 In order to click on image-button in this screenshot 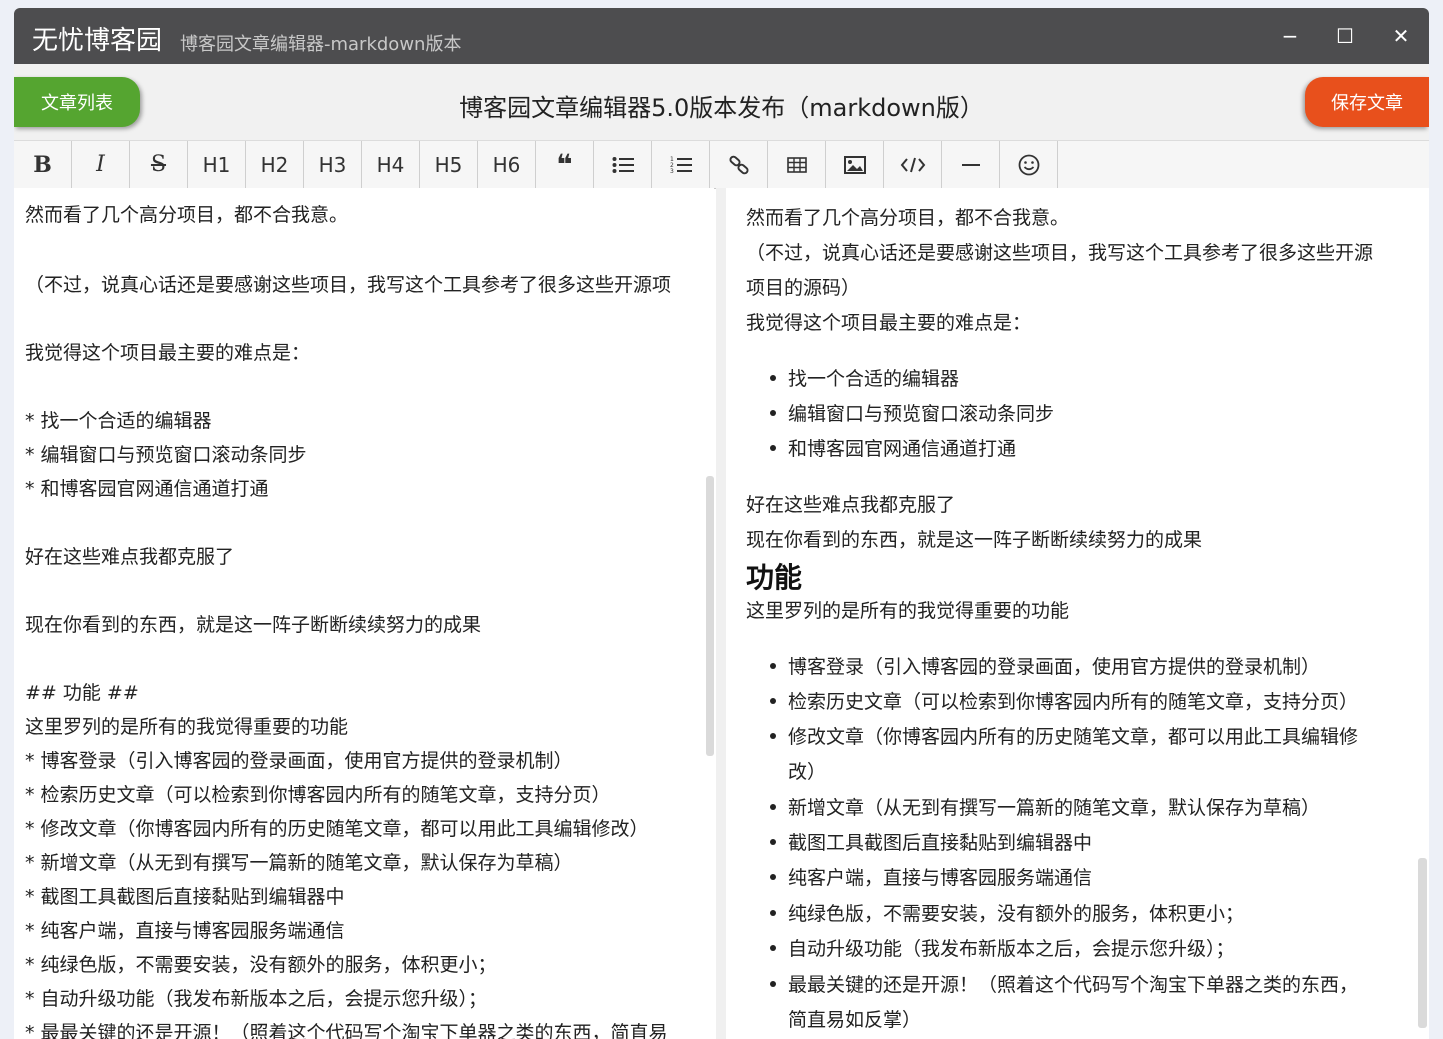, I will do `click(855, 164)`.